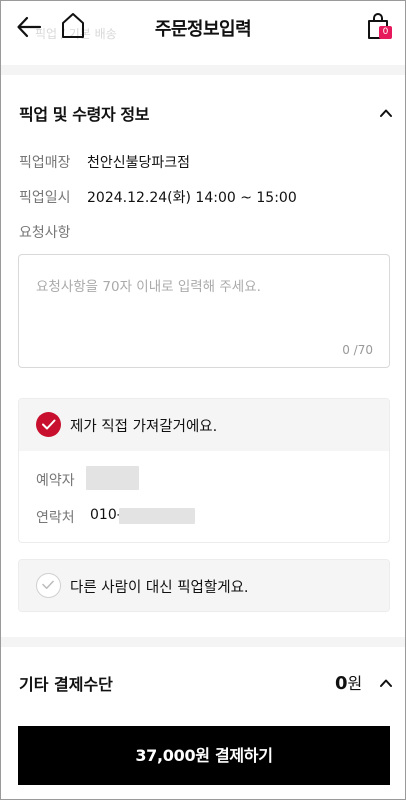  Describe the element at coordinates (157, 516) in the screenshot. I see `redacted-phone-block` at that location.